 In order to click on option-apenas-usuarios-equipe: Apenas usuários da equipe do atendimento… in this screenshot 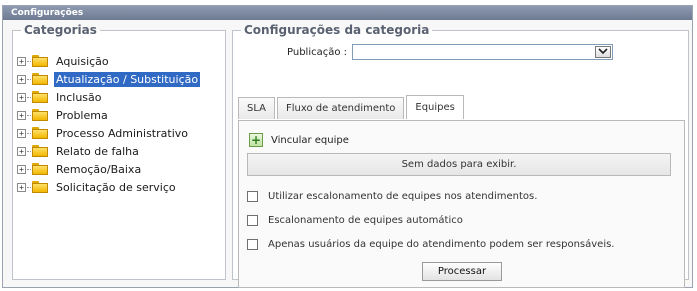, I will do `click(430, 244)`.